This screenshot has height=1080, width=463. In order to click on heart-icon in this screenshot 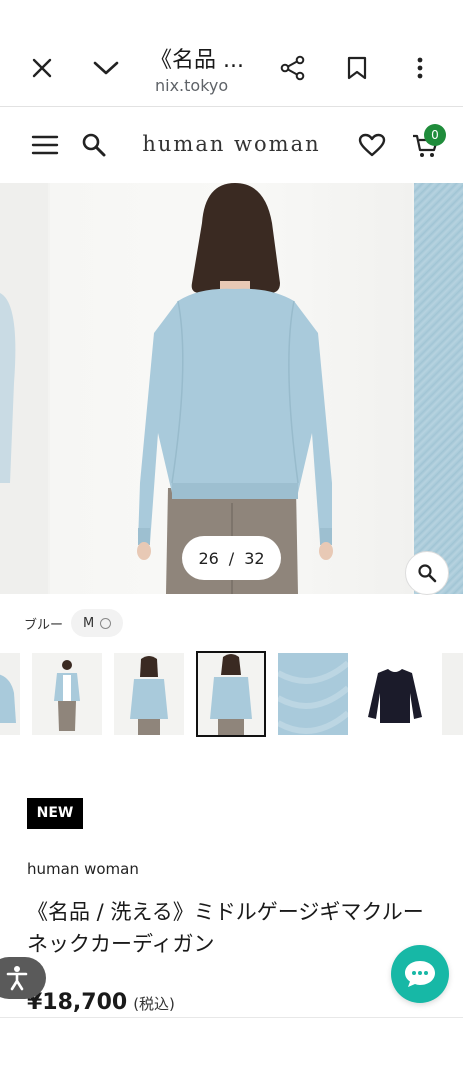, I will do `click(372, 145)`.